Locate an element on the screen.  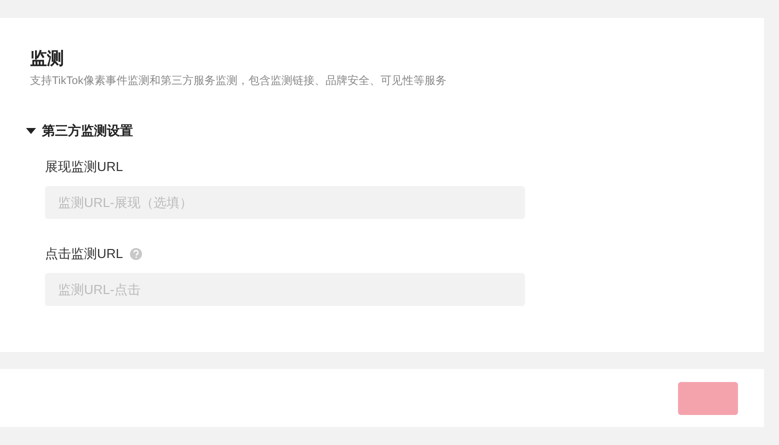
section-description: 支持TikTok像素事件监测和第三方服务监测，包含监测链接、品牌安全、可见性等服务 is located at coordinates (239, 81).